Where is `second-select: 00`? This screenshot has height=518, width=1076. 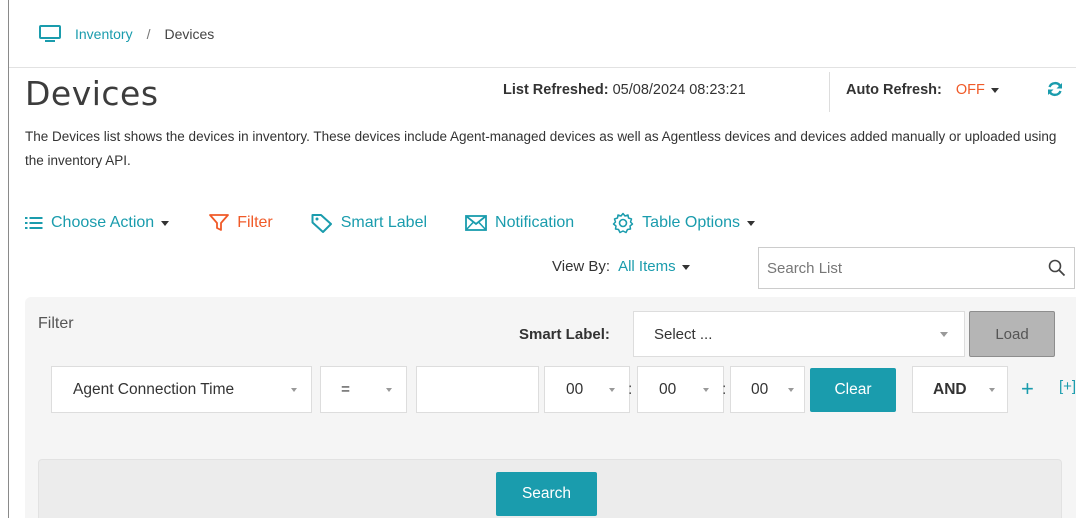
second-select: 00 is located at coordinates (767, 389).